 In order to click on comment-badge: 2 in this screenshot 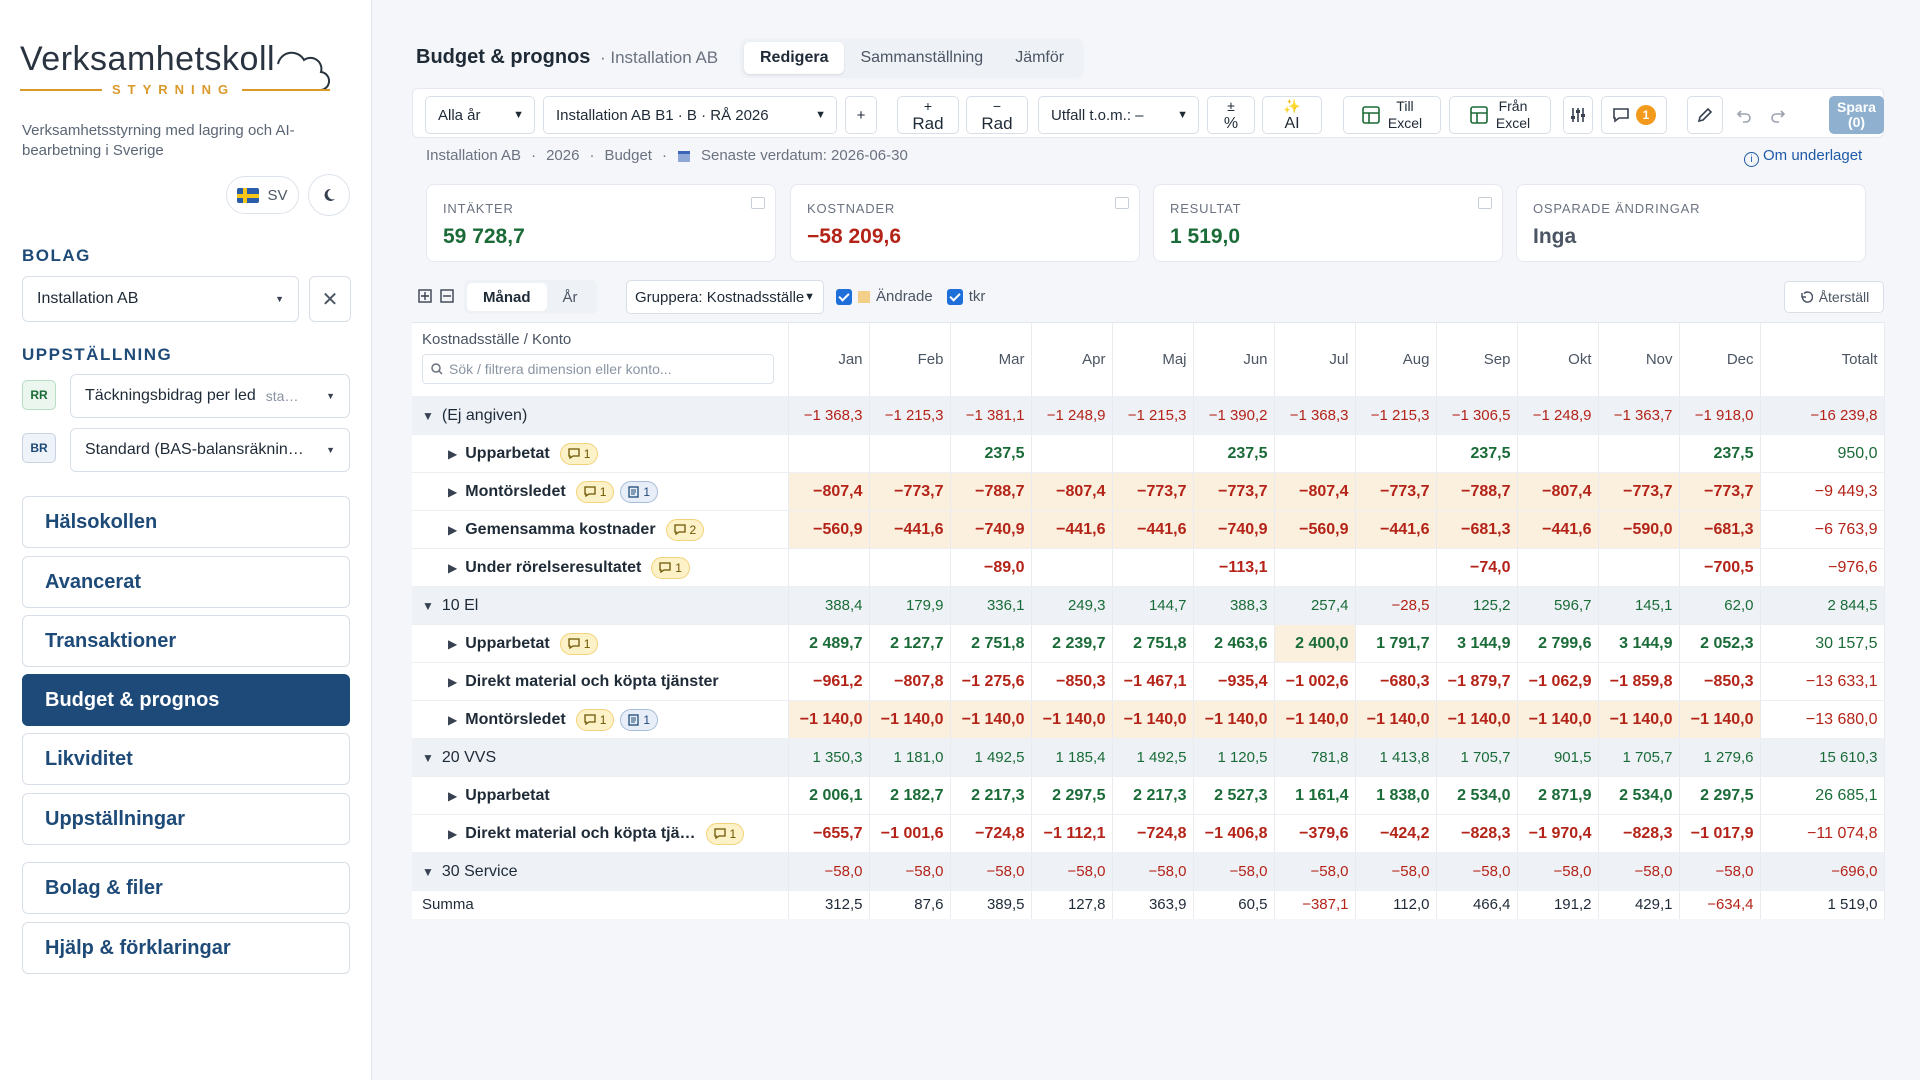, I will do `click(685, 529)`.